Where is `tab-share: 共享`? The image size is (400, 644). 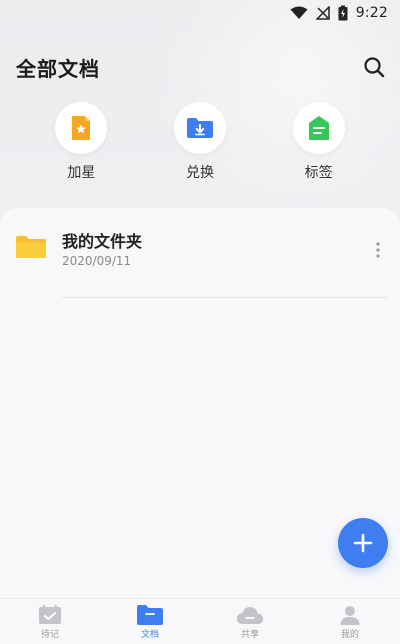
tab-share: 共享 is located at coordinates (250, 621).